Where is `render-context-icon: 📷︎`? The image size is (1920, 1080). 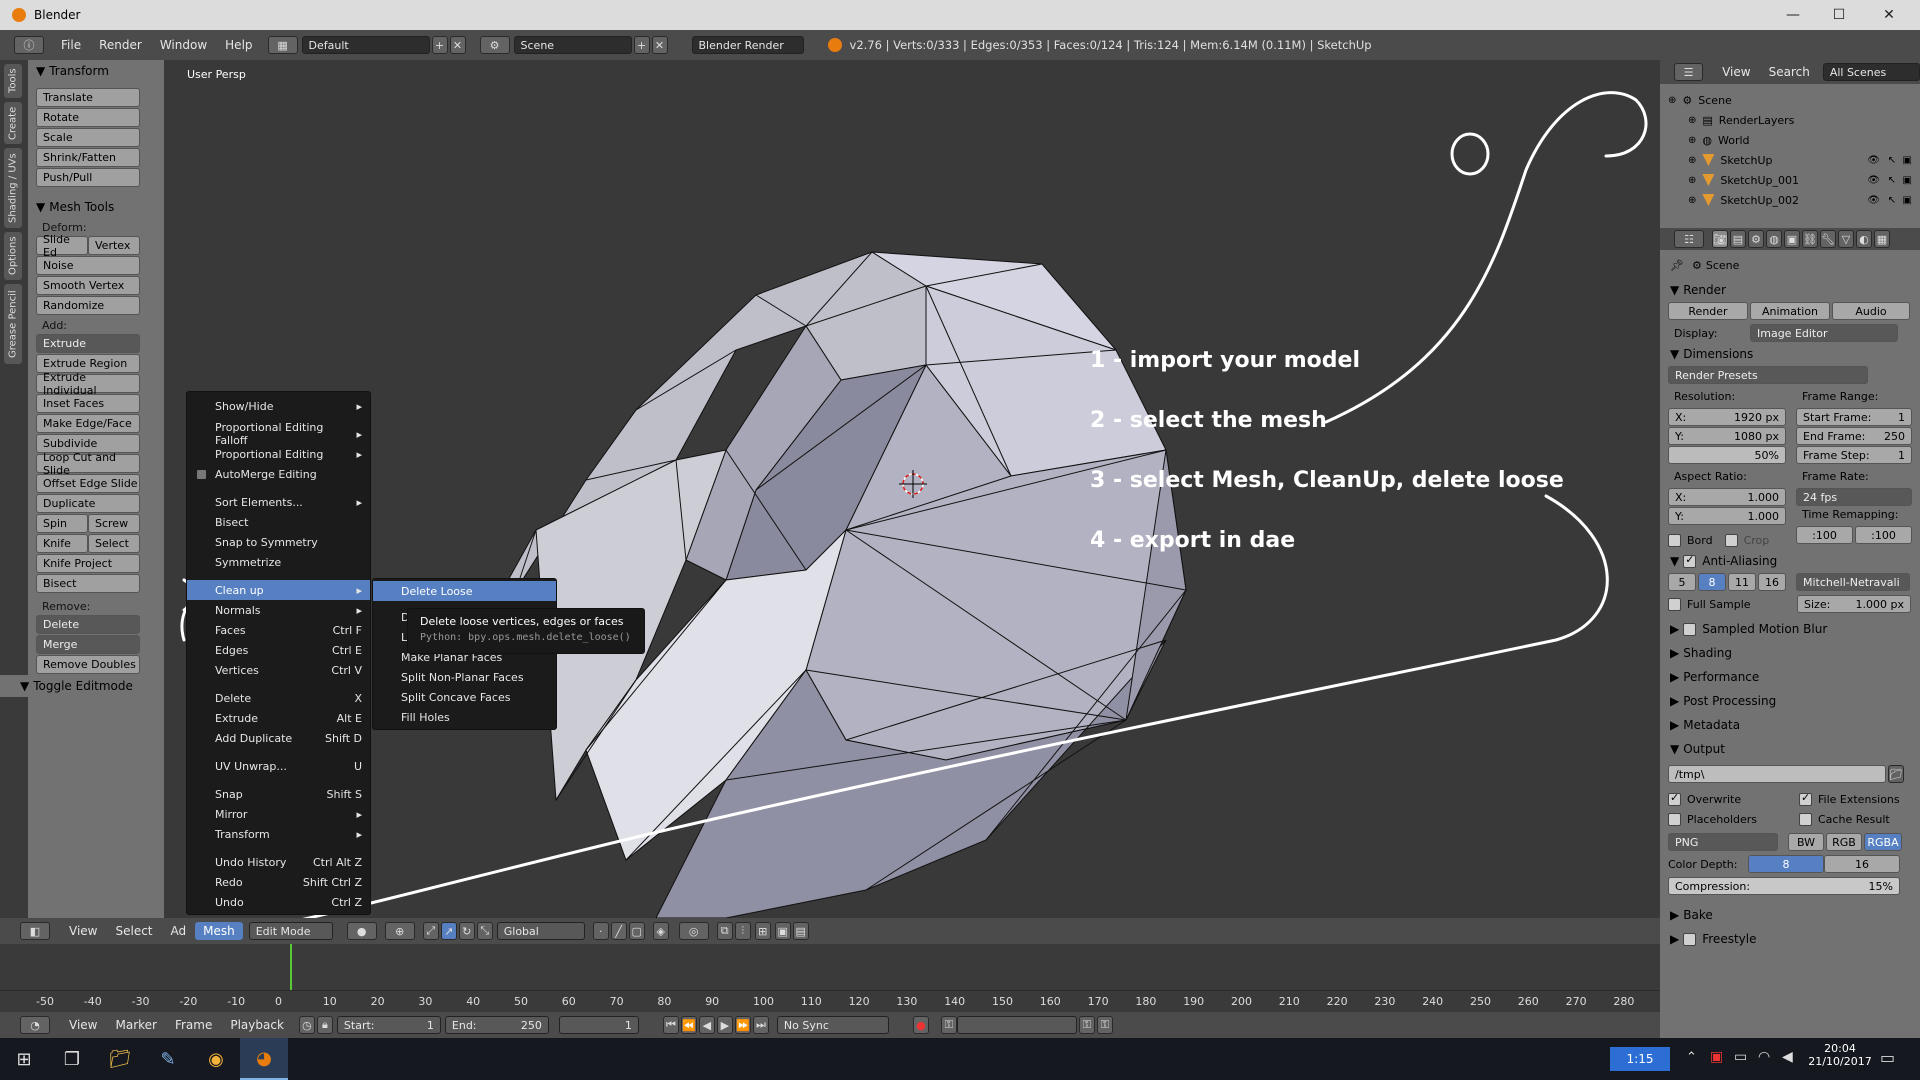
render-context-icon: 📷︎ is located at coordinates (1720, 239).